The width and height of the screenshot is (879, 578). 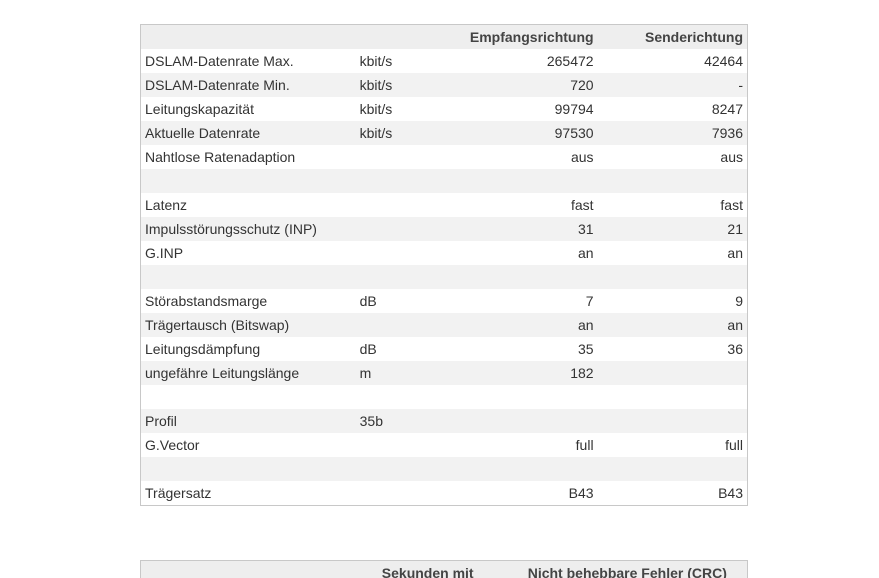 I want to click on row-upstream-value: 9, so click(x=739, y=301).